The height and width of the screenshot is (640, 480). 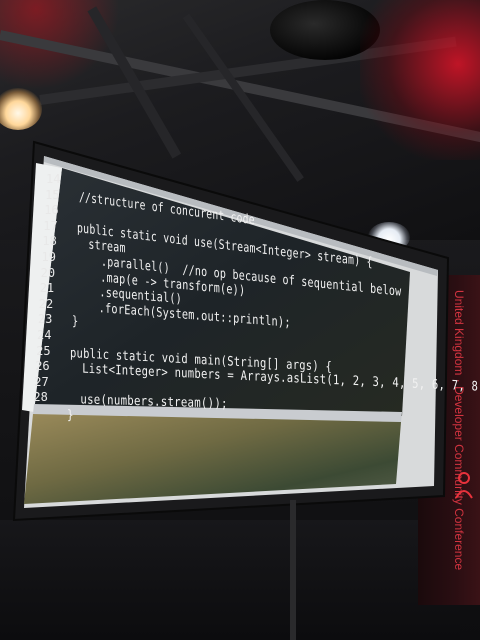 What do you see at coordinates (167, 208) in the screenshot?
I see `code-line: //structure of concurent code` at bounding box center [167, 208].